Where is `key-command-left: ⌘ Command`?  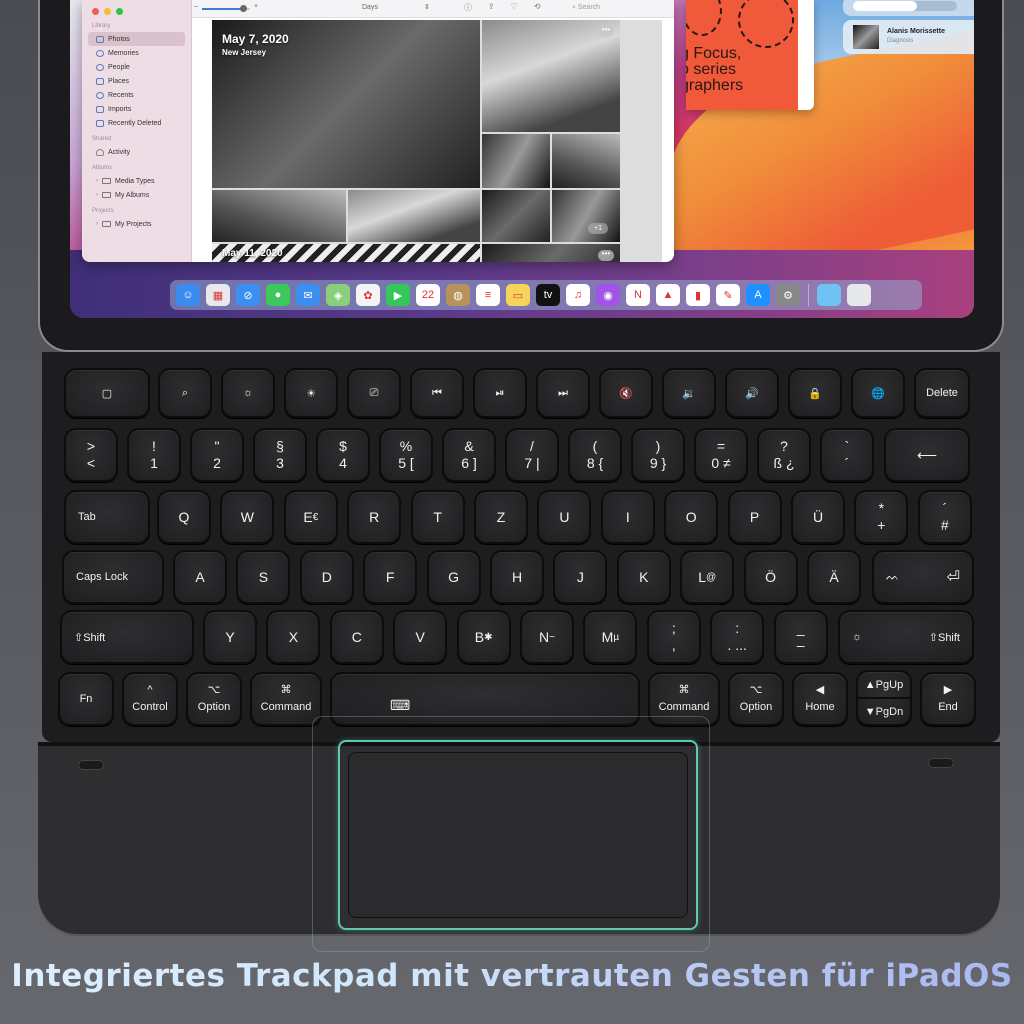 key-command-left: ⌘ Command is located at coordinates (286, 699).